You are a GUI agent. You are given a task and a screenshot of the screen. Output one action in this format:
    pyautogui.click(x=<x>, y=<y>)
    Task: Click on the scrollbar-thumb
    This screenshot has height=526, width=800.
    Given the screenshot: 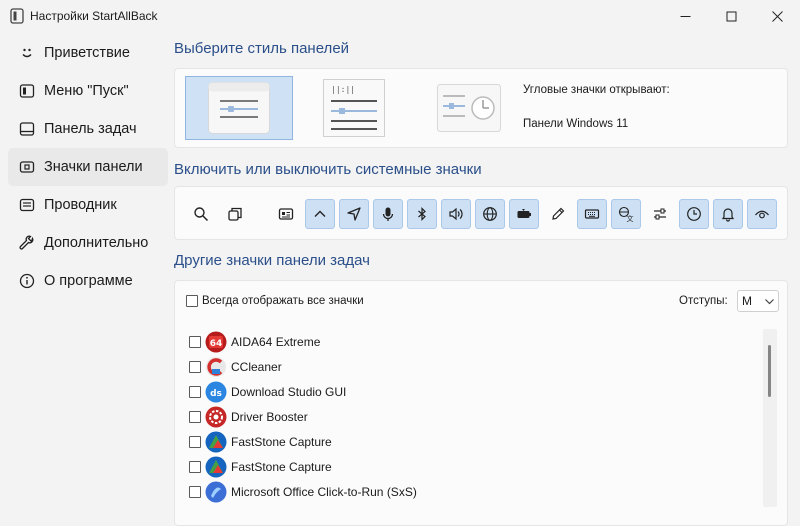 What is the action you would take?
    pyautogui.click(x=769, y=371)
    